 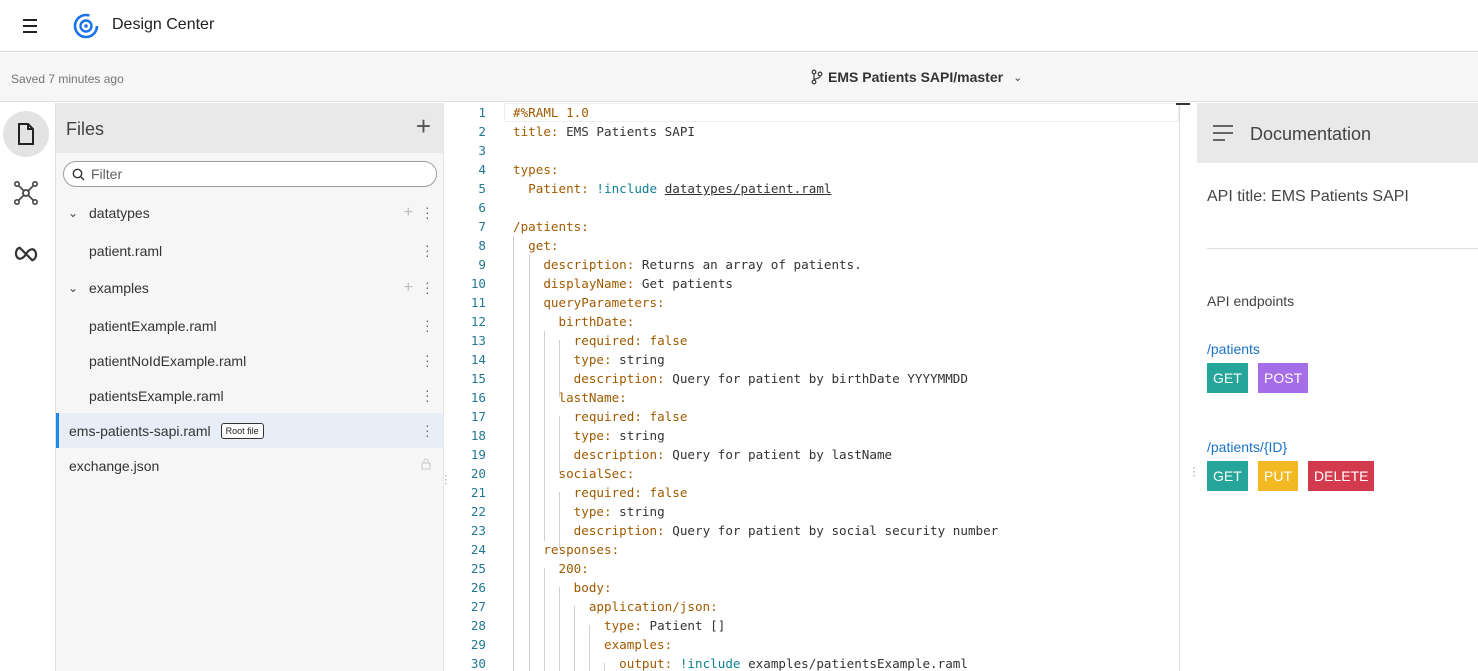 I want to click on code-token: Query for patient by birthDate YYYYMMDD, so click(x=816, y=378).